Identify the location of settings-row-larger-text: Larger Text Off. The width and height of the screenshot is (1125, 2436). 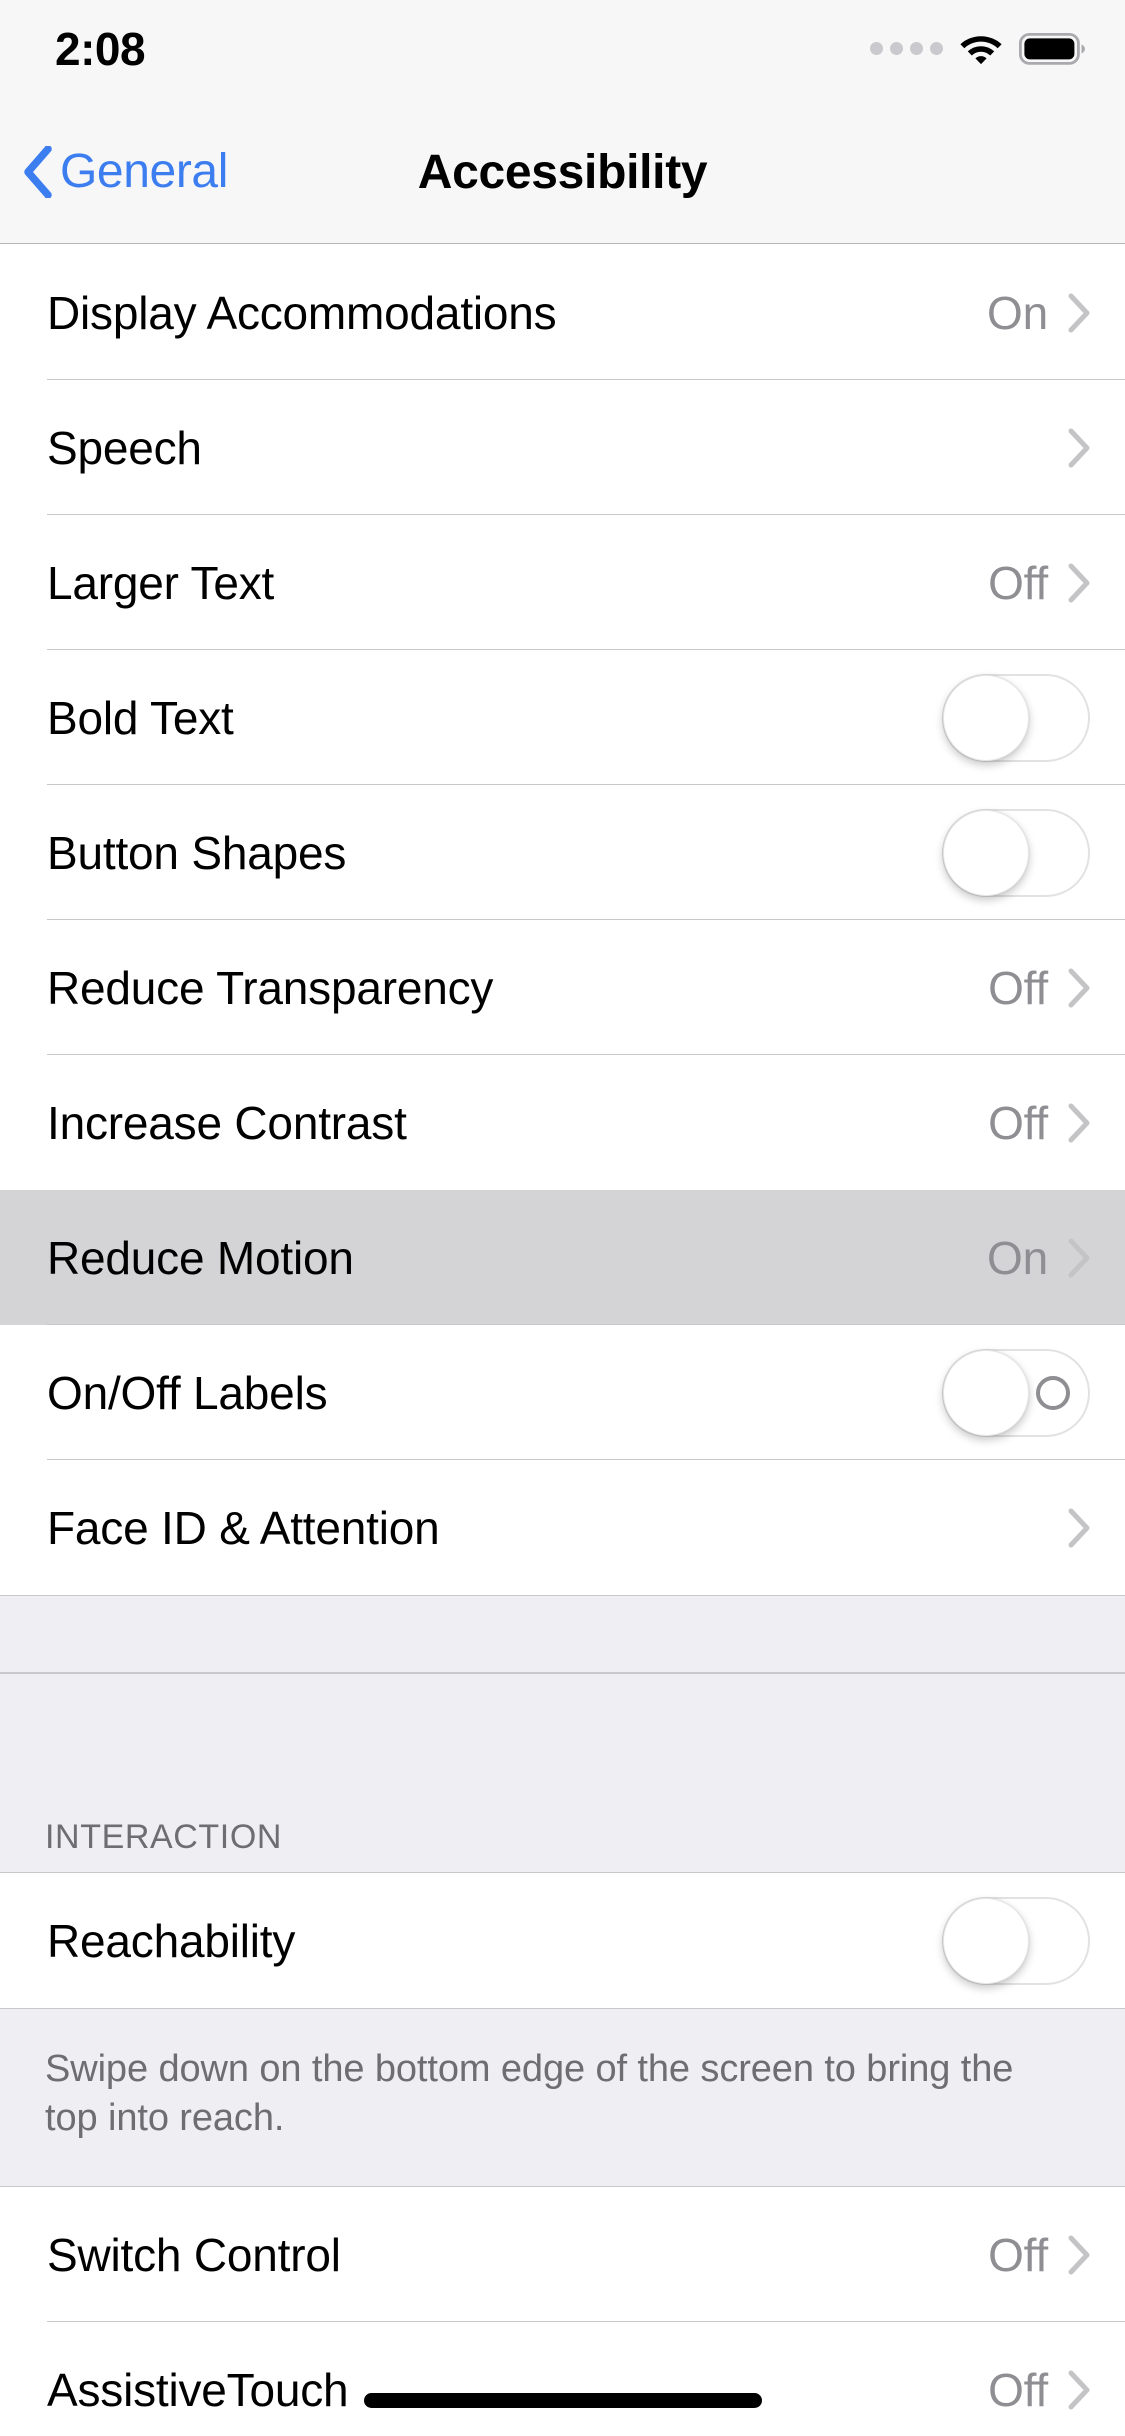
(562, 582).